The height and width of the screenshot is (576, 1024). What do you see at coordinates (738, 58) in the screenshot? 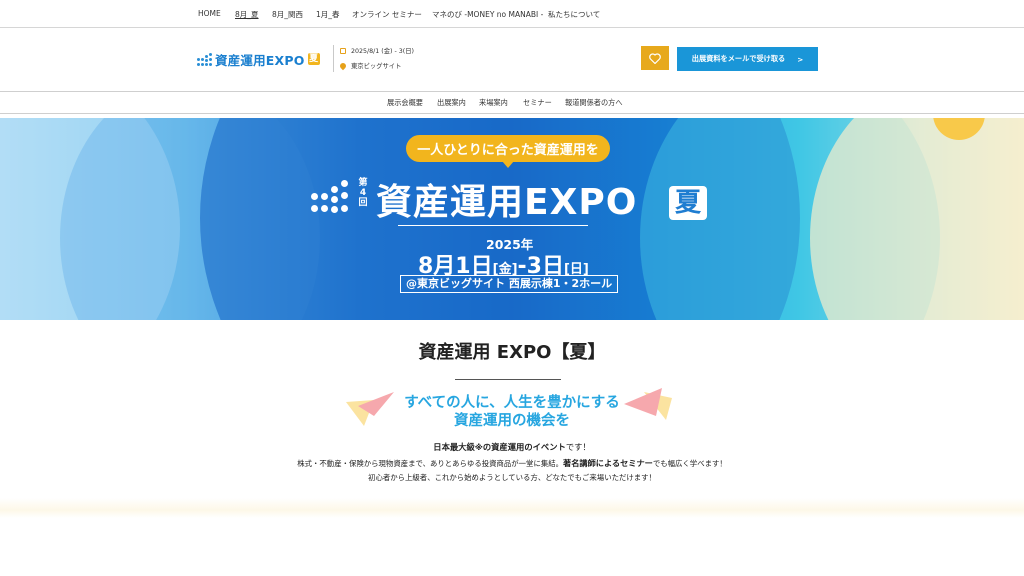
I see `cta-label: 出展資料をメールで受け取る` at bounding box center [738, 58].